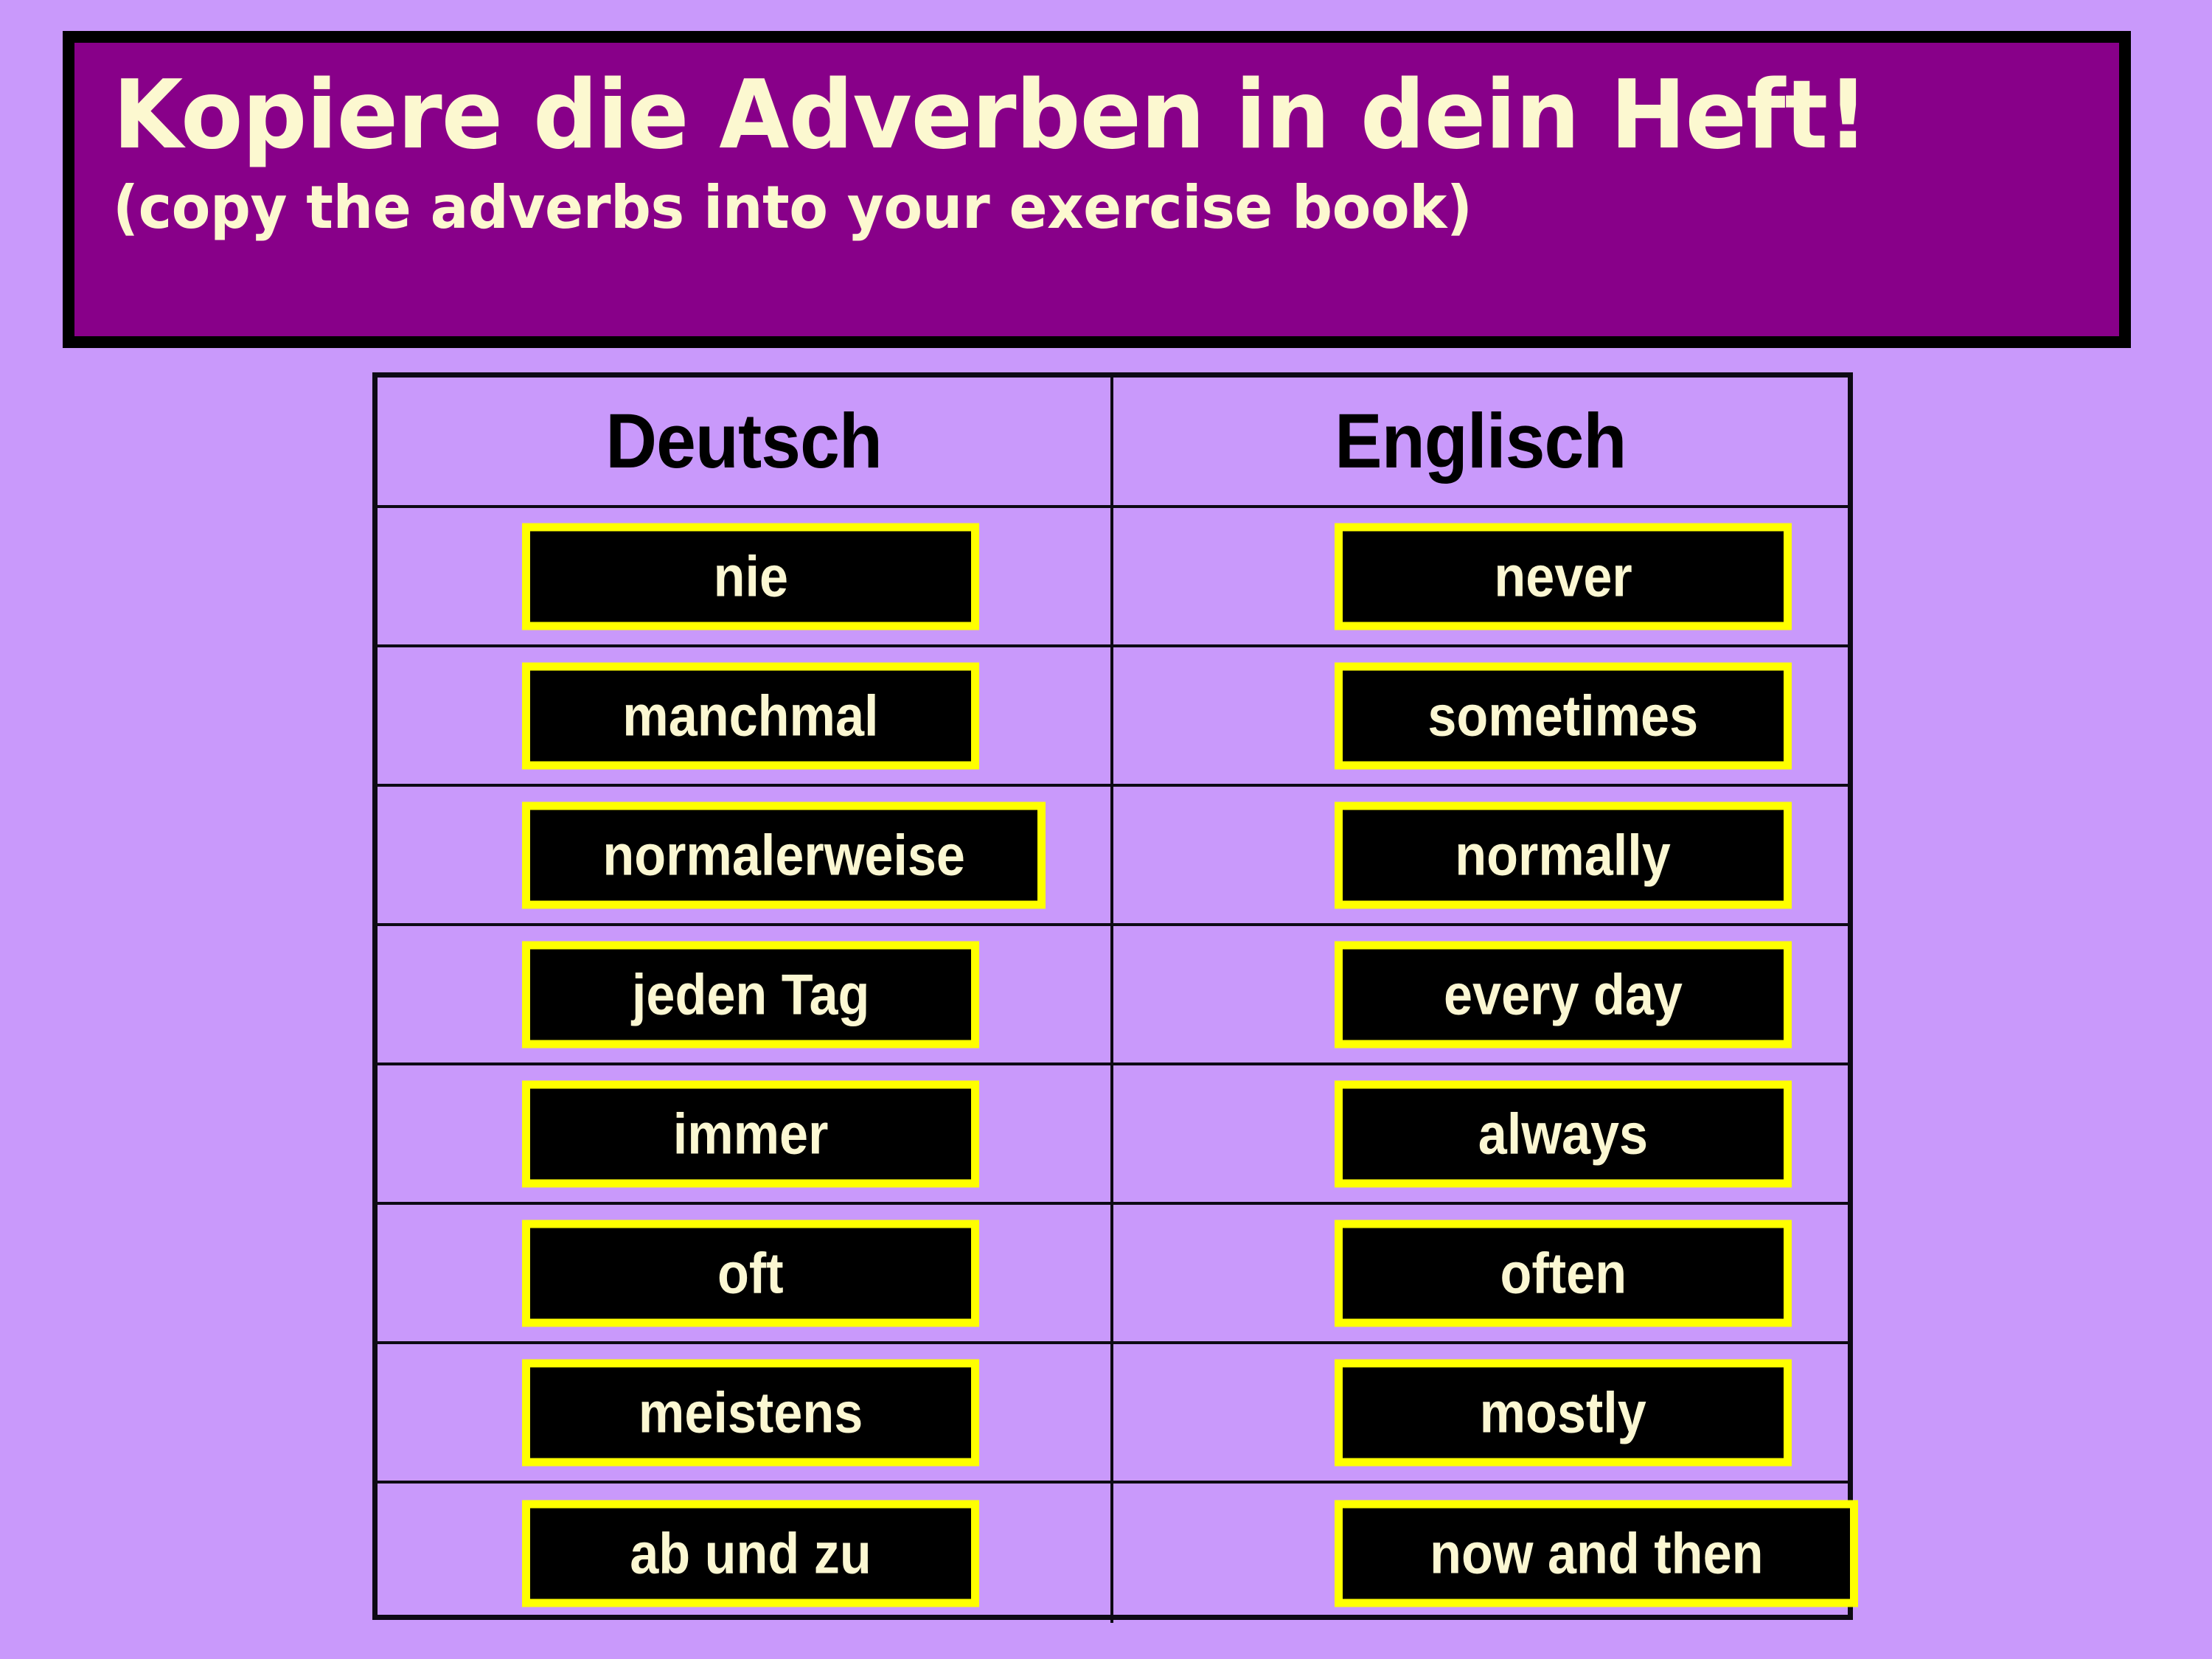 The image size is (2212, 1659). I want to click on cell-english: now and then, so click(1485, 1553).